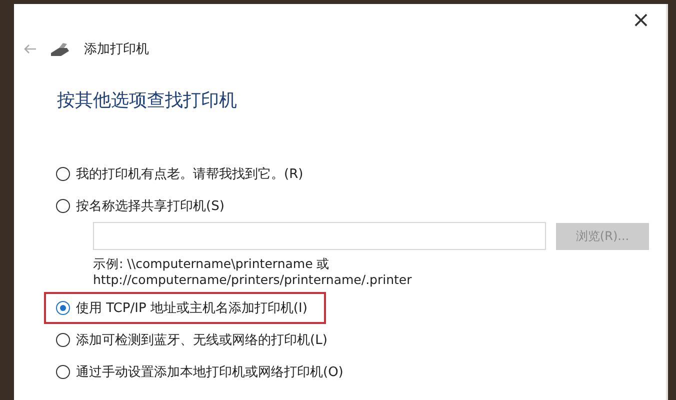 This screenshot has width=676, height=400. Describe the element at coordinates (147, 100) in the screenshot. I see `page-heading: 按其他选项查找打印机` at that location.